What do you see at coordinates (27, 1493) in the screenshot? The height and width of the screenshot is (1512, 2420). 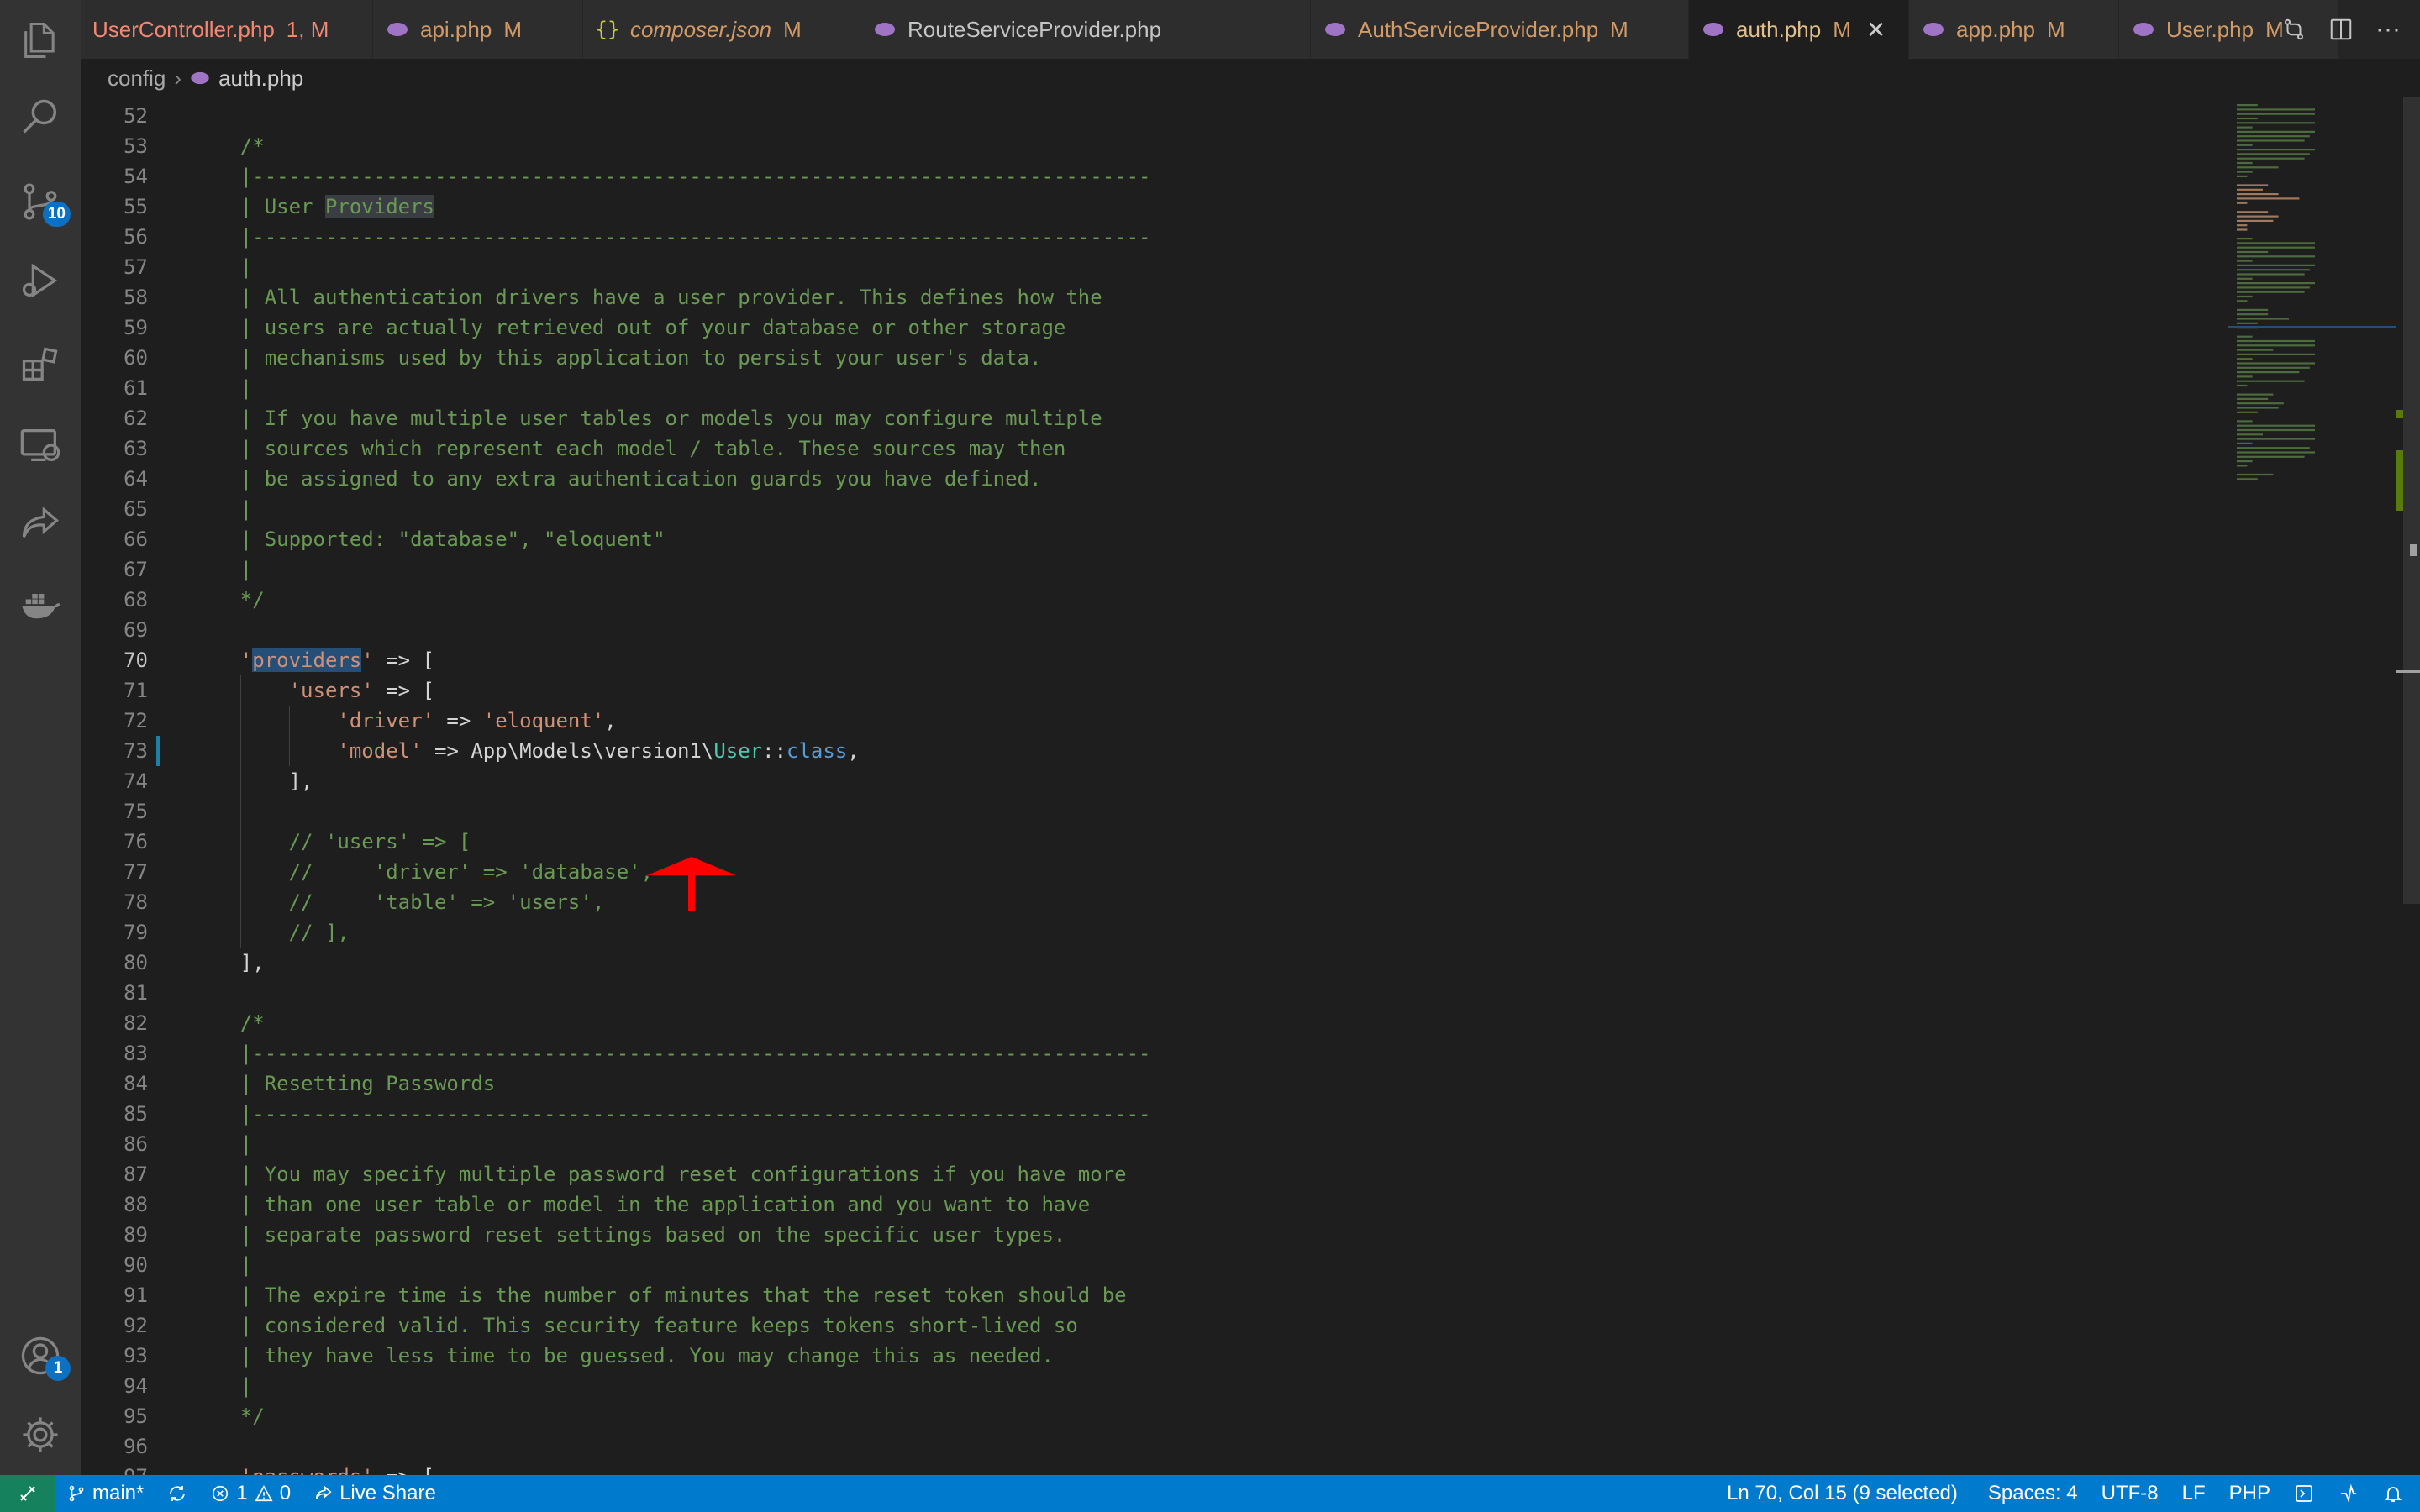 I see `remote-indicator-icon` at bounding box center [27, 1493].